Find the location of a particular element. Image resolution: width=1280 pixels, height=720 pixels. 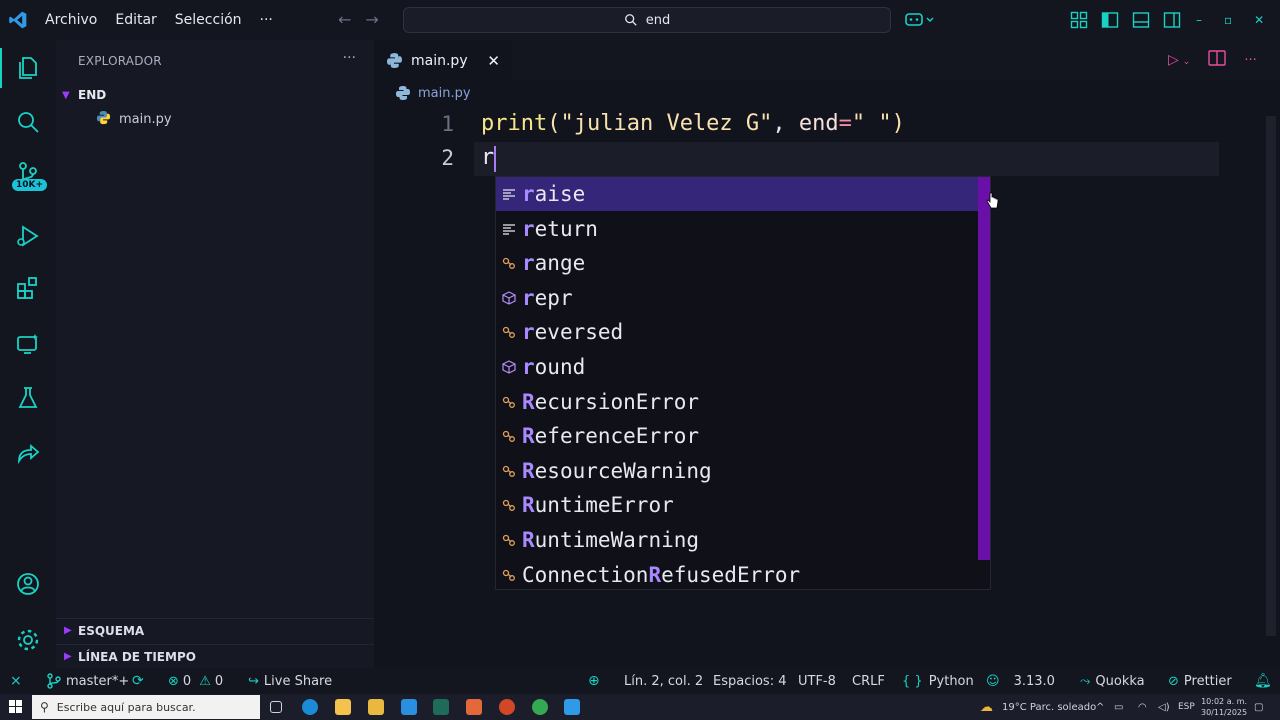

clock-date: 30/11/2025 is located at coordinates (1224, 712).